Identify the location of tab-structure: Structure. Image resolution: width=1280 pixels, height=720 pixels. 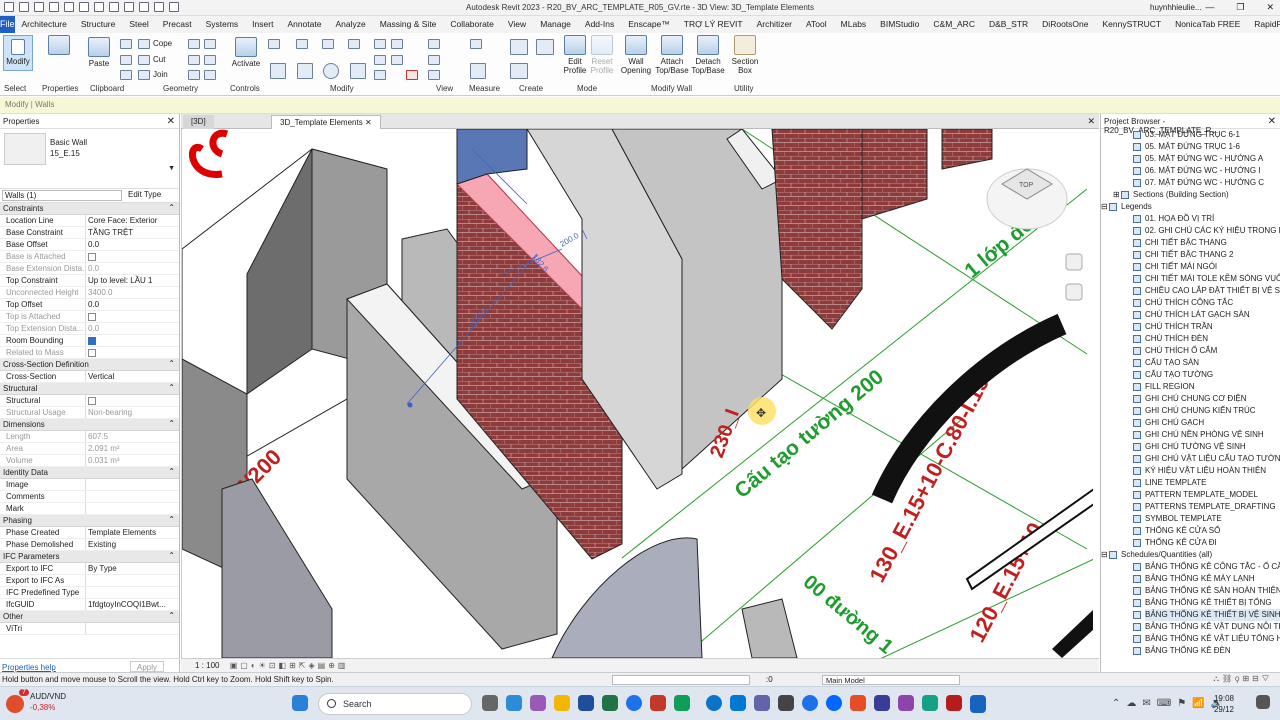
(98, 24).